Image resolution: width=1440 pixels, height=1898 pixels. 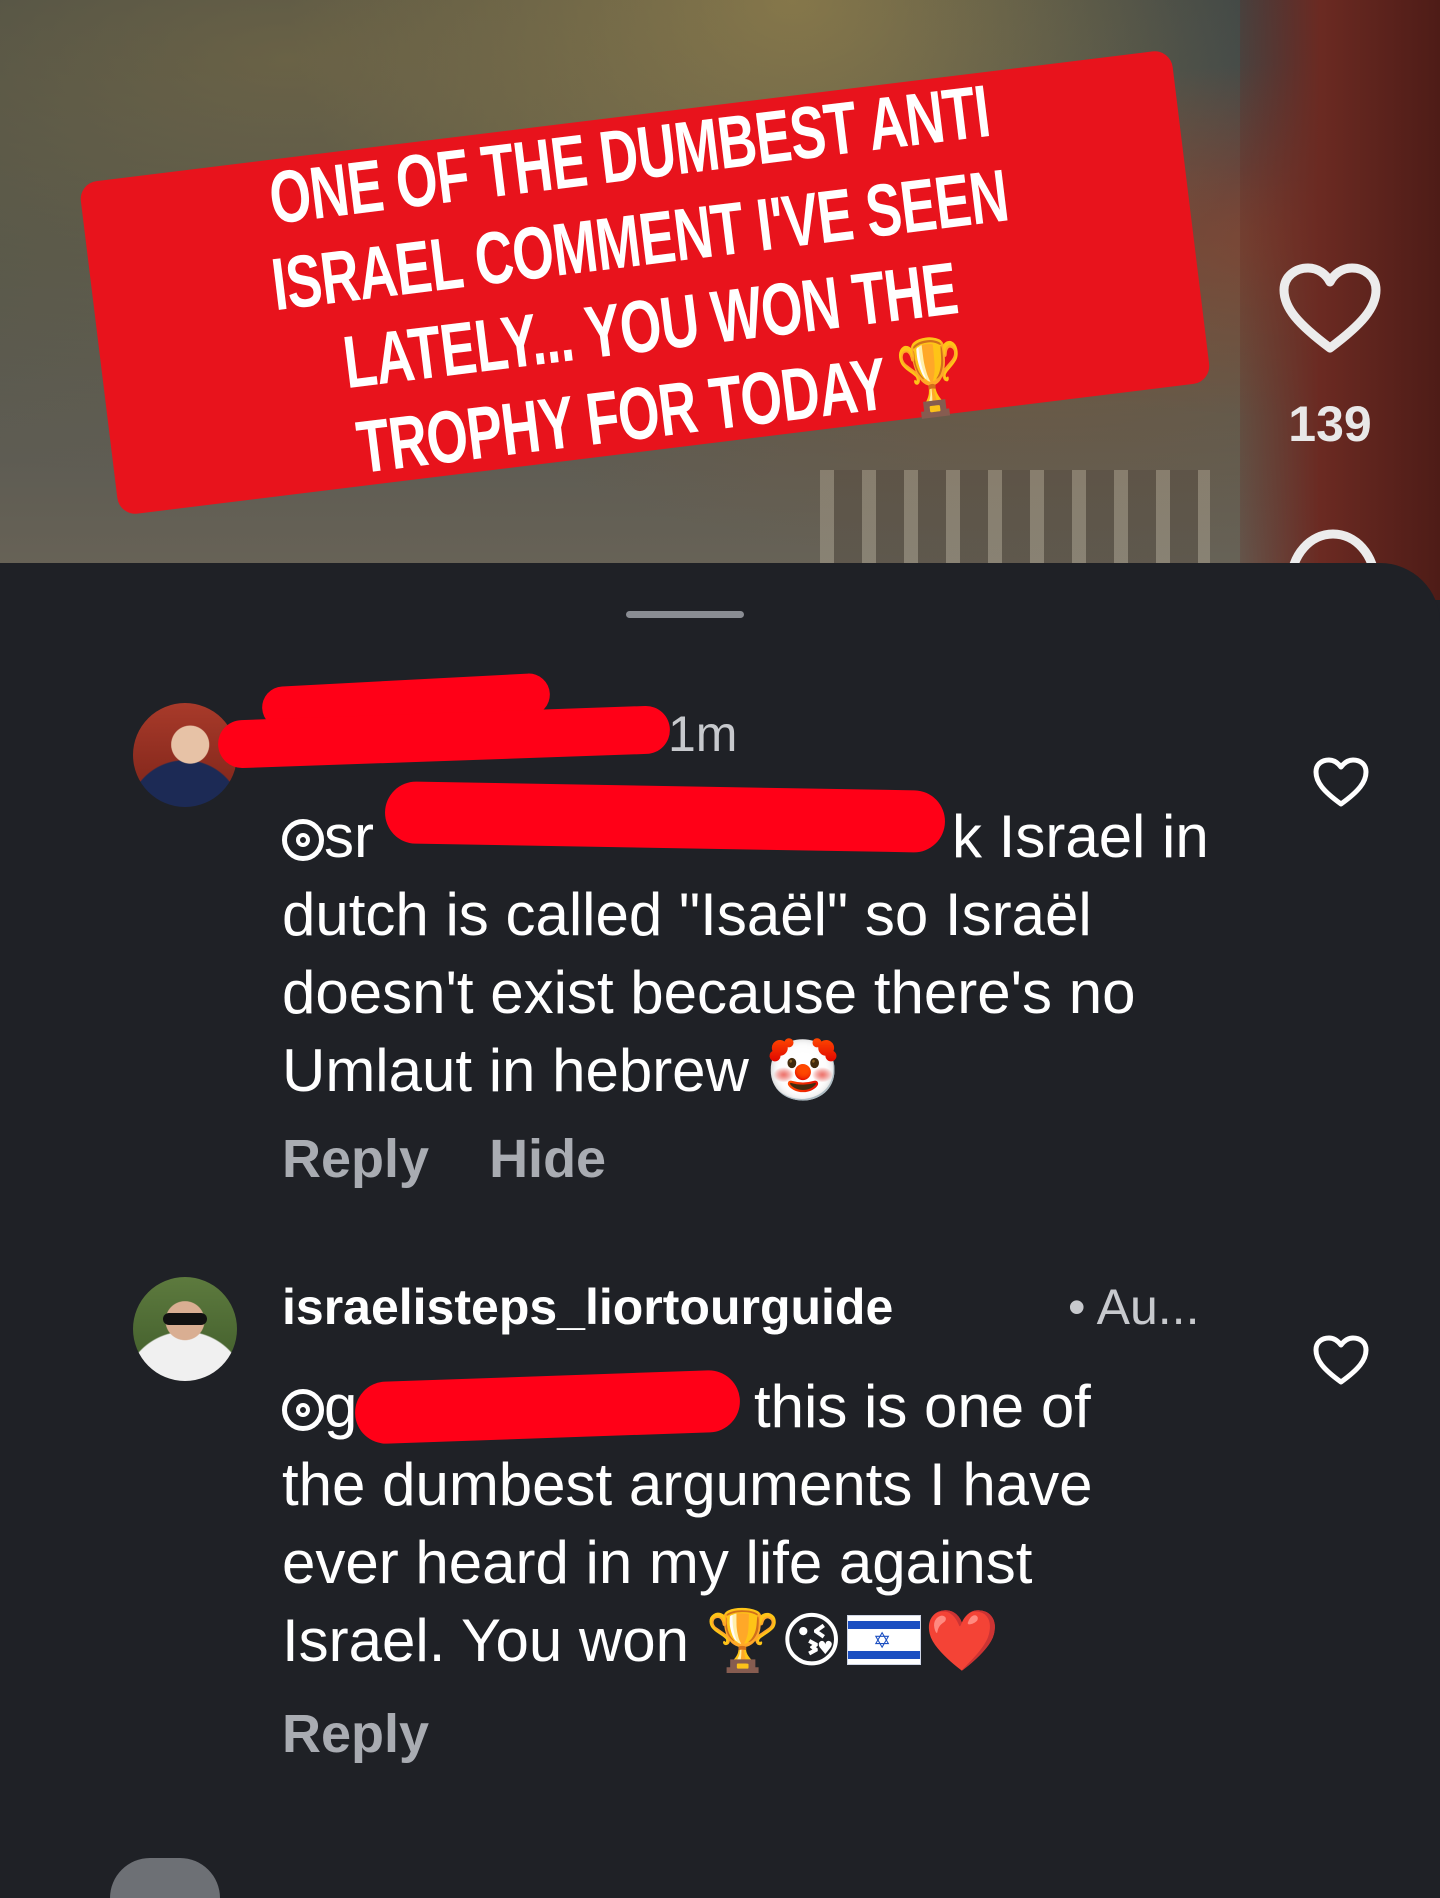 What do you see at coordinates (587, 1307) in the screenshot?
I see `comment-username: israelisteps_liortourguide` at bounding box center [587, 1307].